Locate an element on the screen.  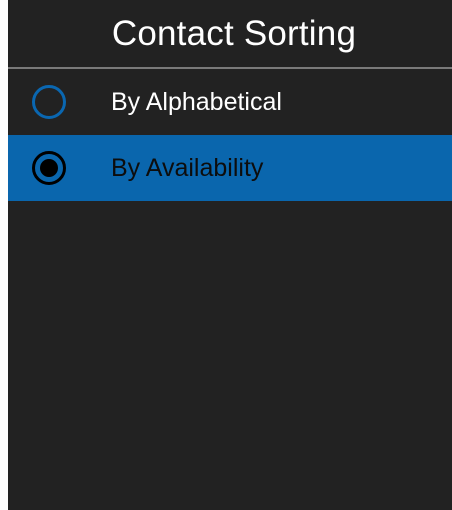
radio-unselected-icon is located at coordinates (49, 102).